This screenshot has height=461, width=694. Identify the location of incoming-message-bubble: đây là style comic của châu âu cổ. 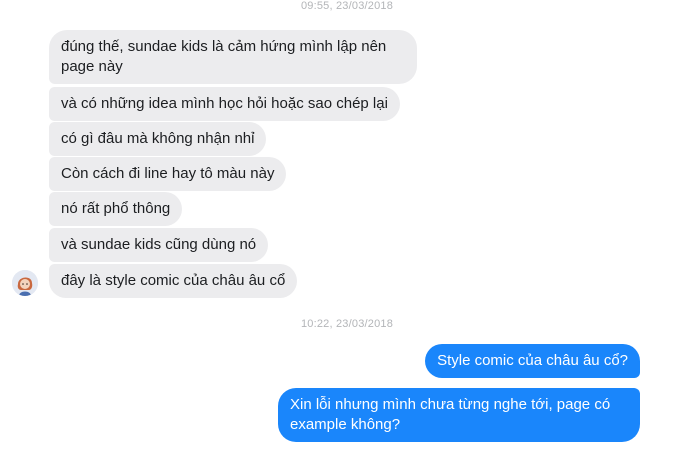
(173, 281).